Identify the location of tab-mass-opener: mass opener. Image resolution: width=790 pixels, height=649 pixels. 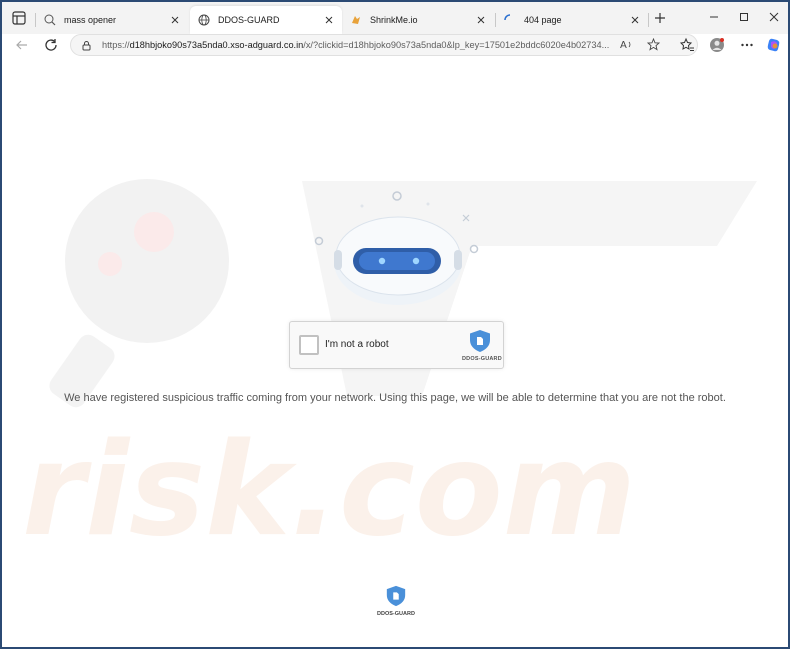
(112, 20).